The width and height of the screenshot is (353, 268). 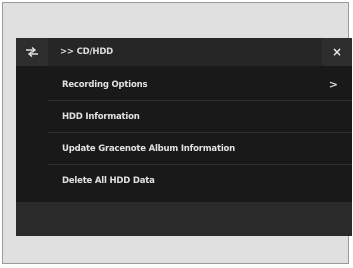 I want to click on back-arrow-icon, so click(x=32, y=52).